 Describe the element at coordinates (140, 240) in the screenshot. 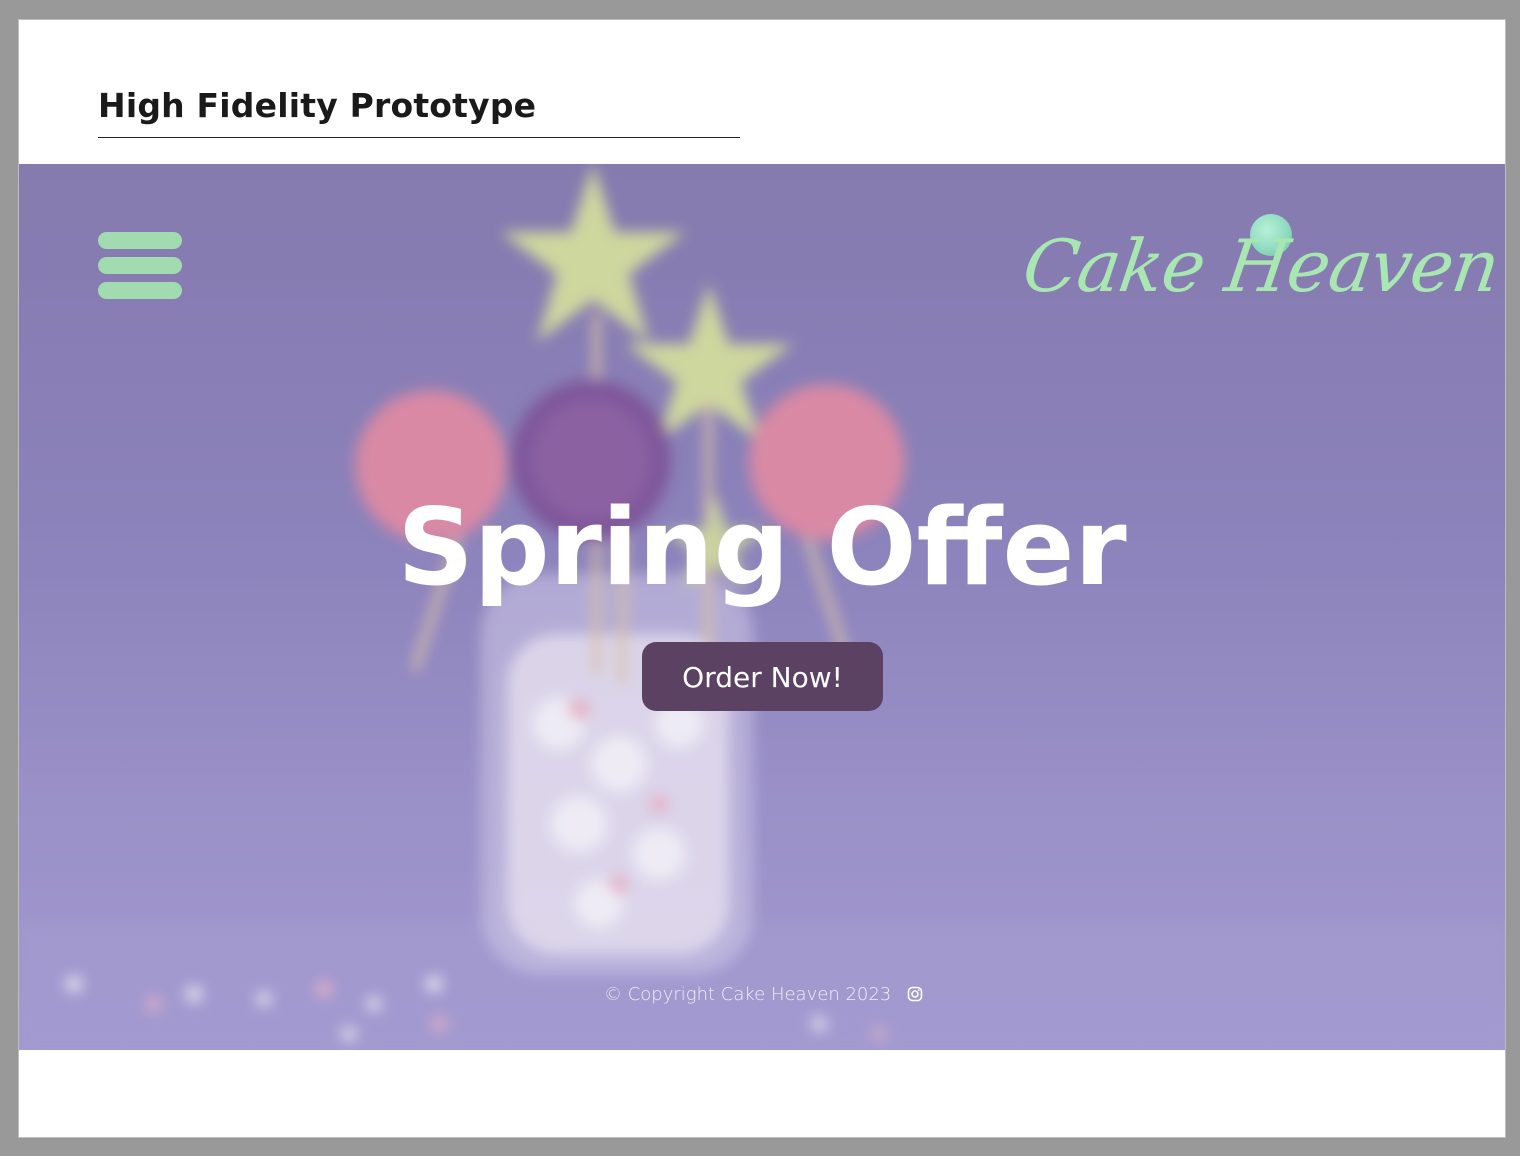

I see `menu-bar-top` at that location.